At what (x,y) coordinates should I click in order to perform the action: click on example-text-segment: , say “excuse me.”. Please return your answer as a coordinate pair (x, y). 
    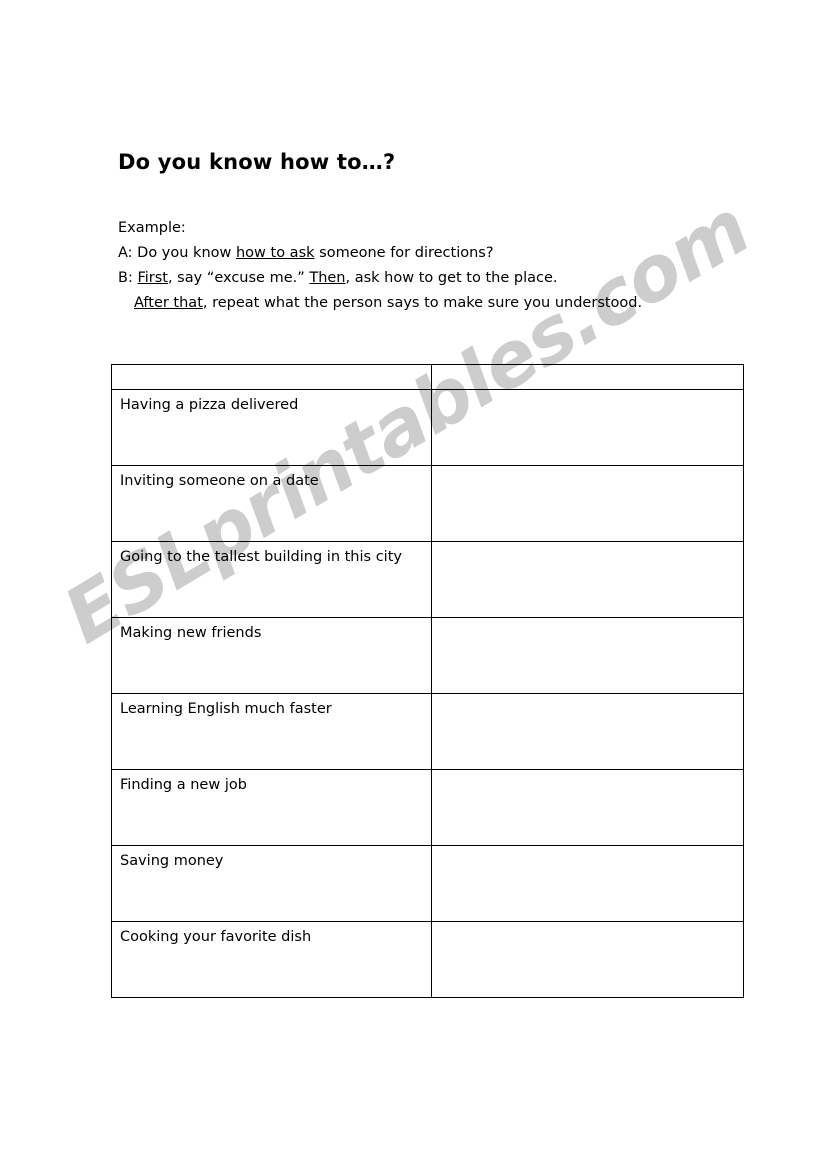
    Looking at the image, I should click on (238, 278).